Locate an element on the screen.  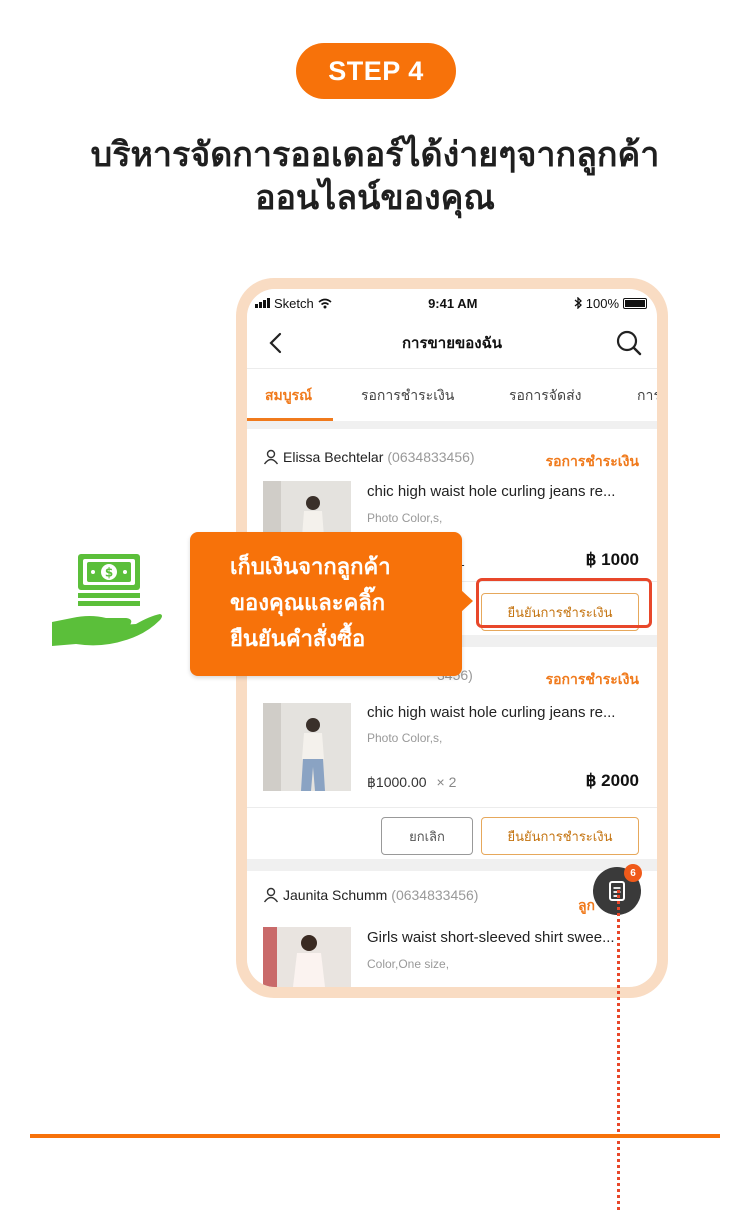
headline-line-1: บริหารจัดการออเดอร์ได้ง่ายๆจากลูกค้า is located at coordinates (375, 155).